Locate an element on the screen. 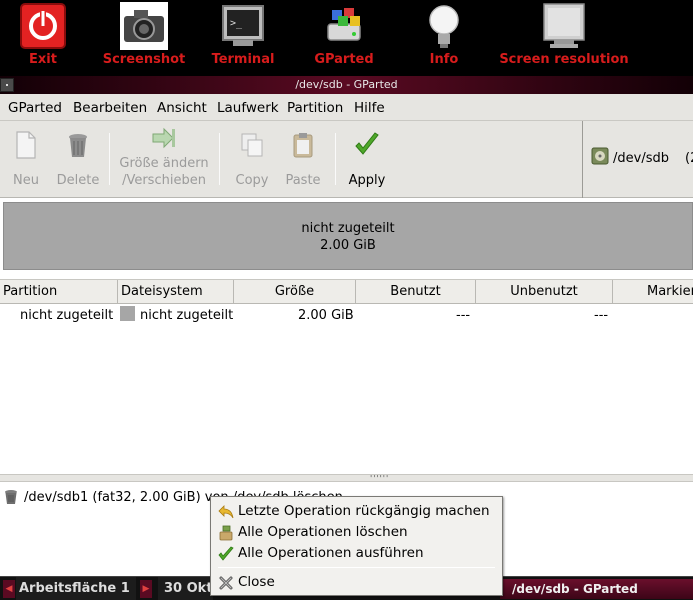 The image size is (693, 600). resize-move-button: Größe ändern /Verschieben is located at coordinates (164, 159).